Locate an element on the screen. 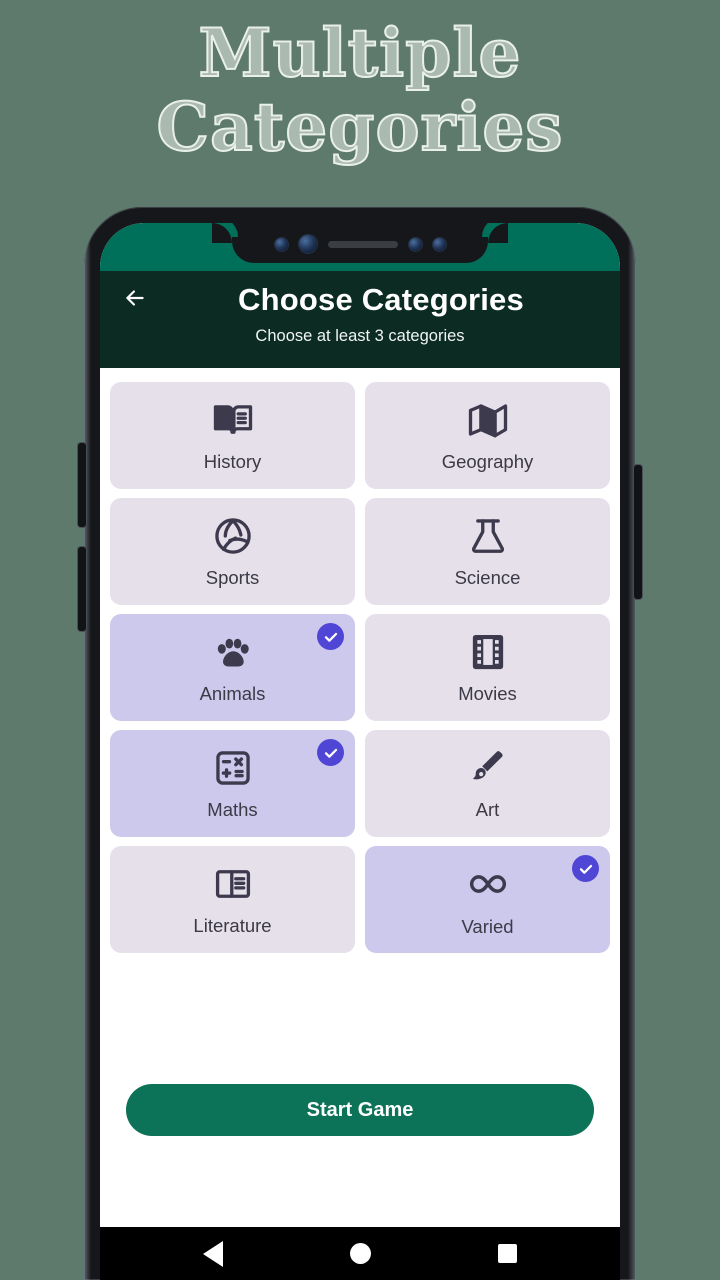 The image size is (720, 1280). page-subtitle: Choose at least 3 categories is located at coordinates (360, 336).